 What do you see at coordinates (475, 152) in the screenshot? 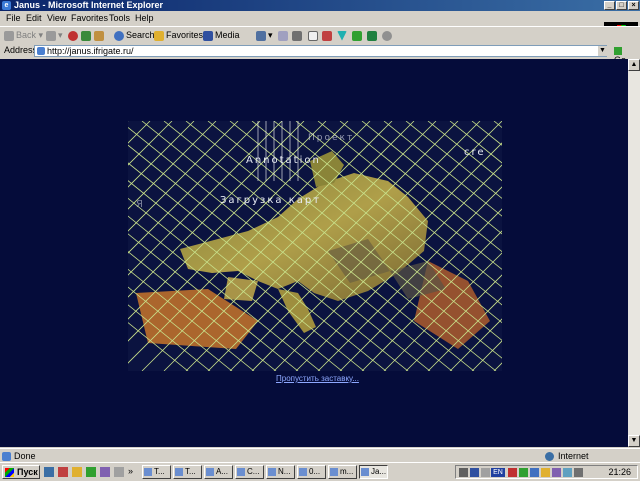
I see `overlay-text-cre: cre` at bounding box center [475, 152].